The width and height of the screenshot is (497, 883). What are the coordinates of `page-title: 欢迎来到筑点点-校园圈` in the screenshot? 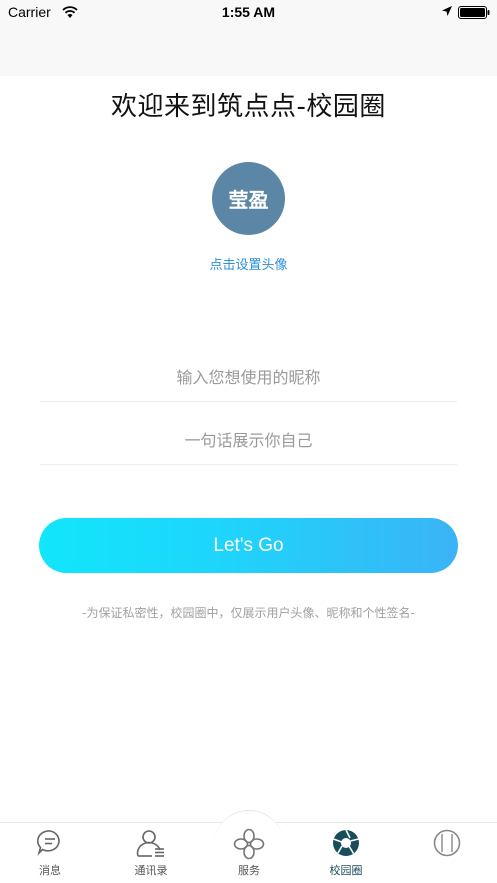 It's located at (248, 107).